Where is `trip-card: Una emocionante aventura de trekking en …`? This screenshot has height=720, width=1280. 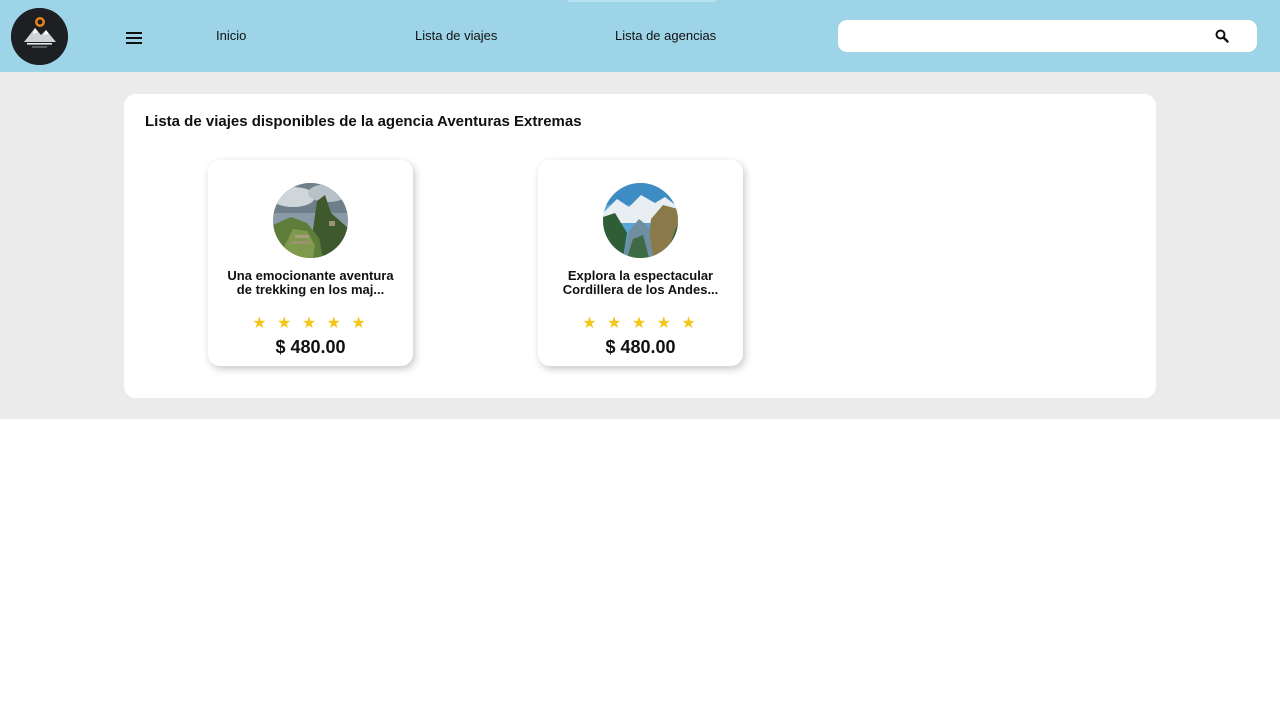
trip-card: Una emocionante aventura de trekking en … is located at coordinates (310, 263).